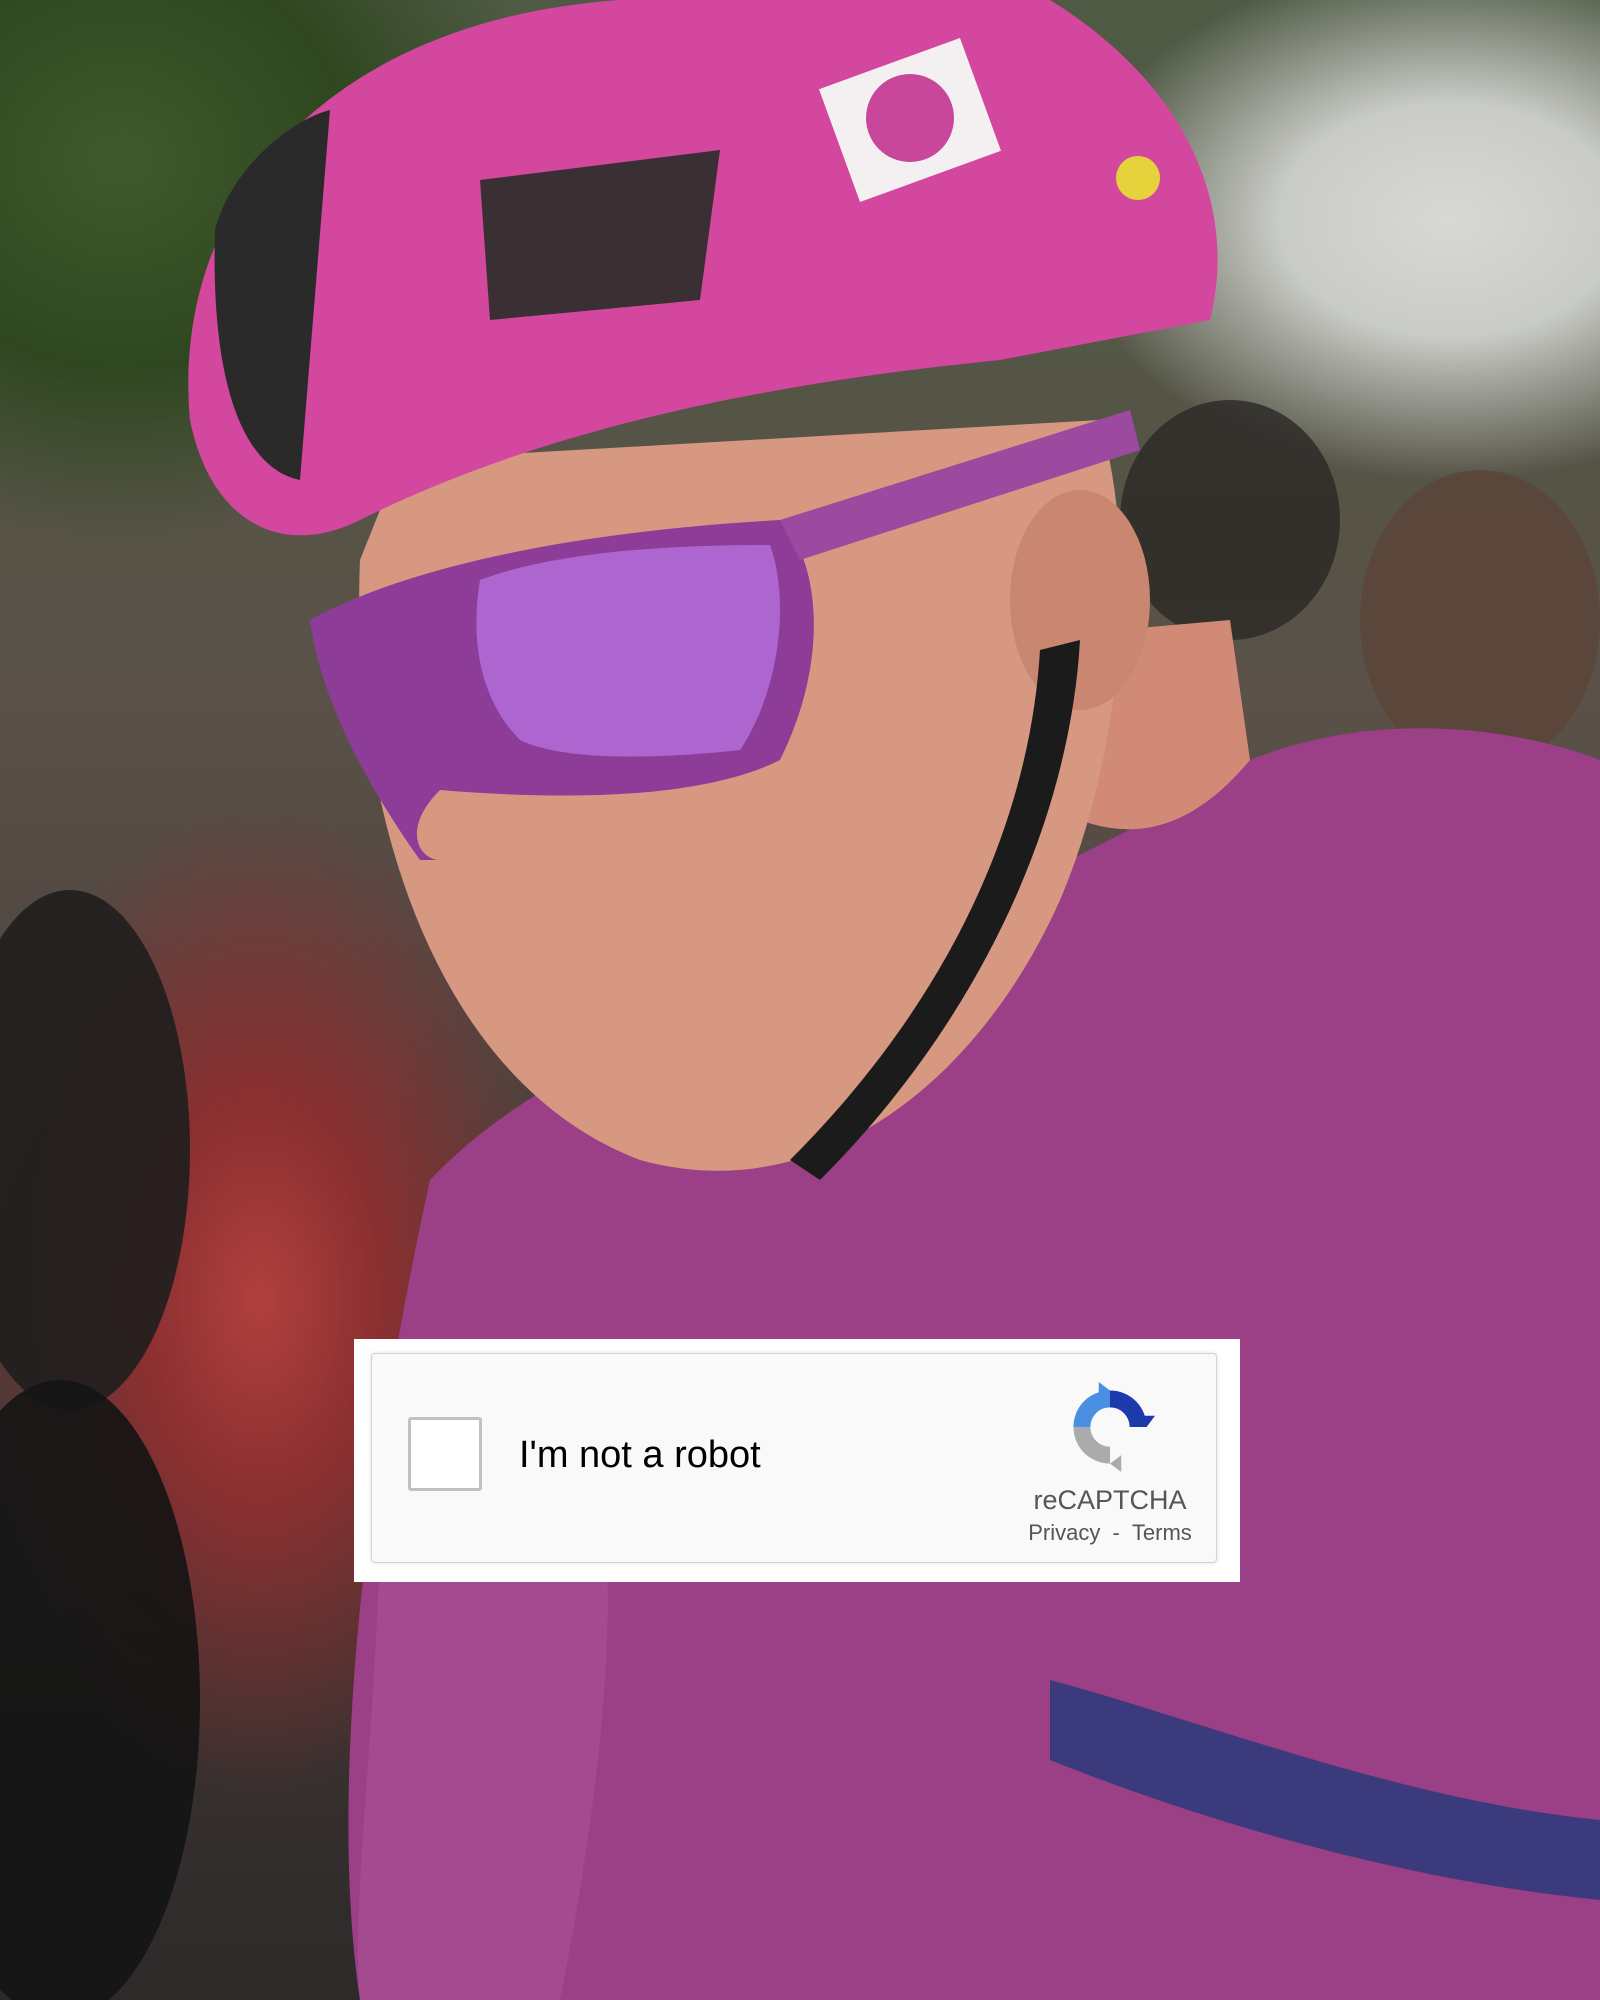  Describe the element at coordinates (640, 1455) in the screenshot. I see `checkbox-label: I'm not a robot` at that location.